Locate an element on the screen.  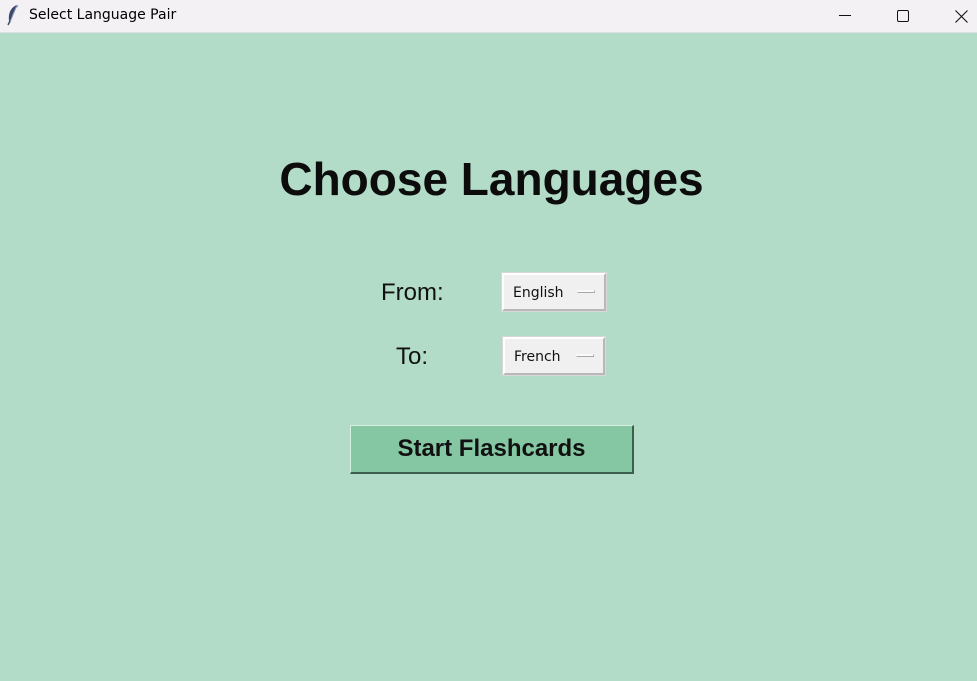
page-title: Choose Languages is located at coordinates (491, 179).